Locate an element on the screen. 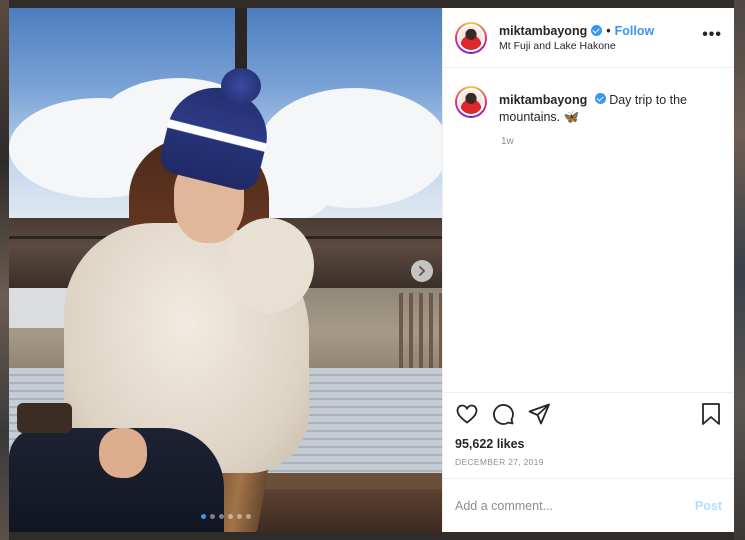 The width and height of the screenshot is (745, 540). backdrop-left is located at coordinates (4, 270).